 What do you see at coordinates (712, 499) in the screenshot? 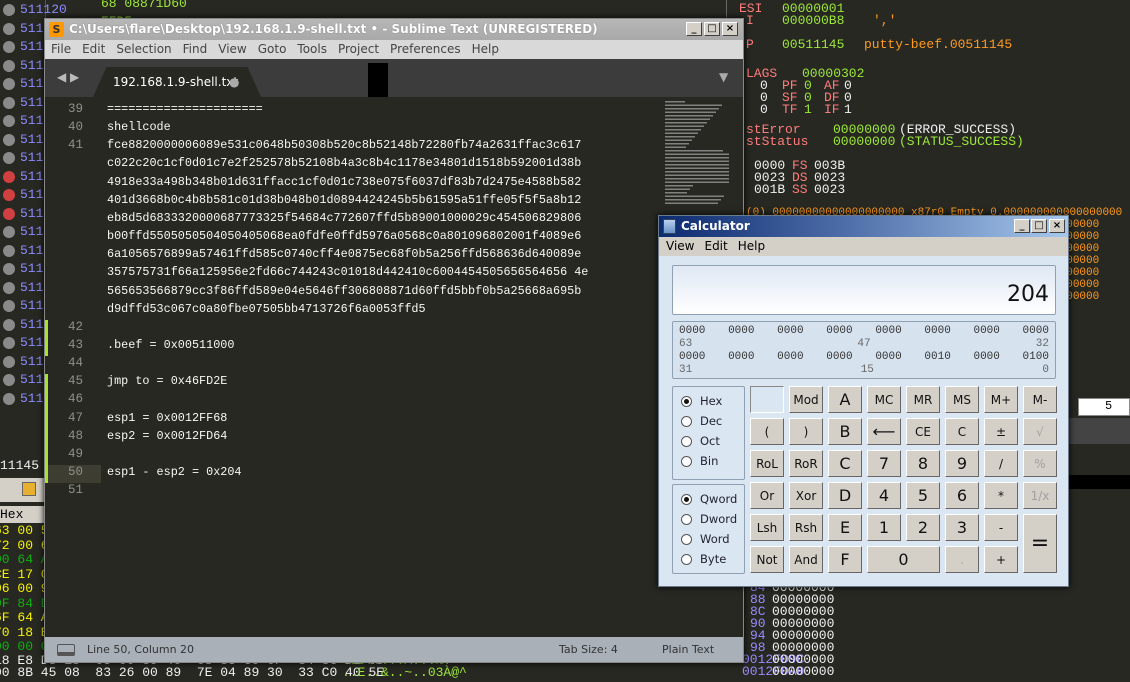
I see `radio-qword: Qword` at bounding box center [712, 499].